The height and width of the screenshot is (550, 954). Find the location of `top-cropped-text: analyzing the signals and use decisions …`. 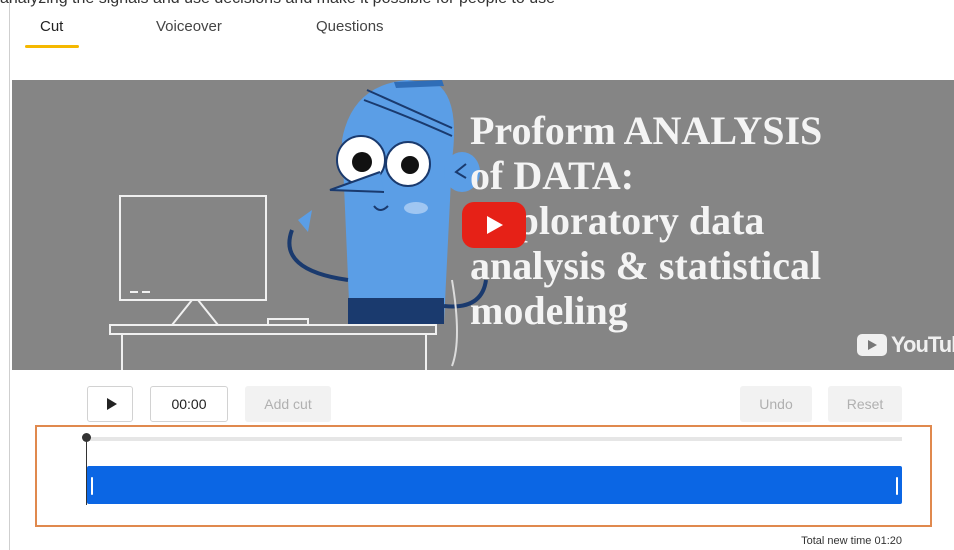

top-cropped-text: analyzing the signals and use decisions … is located at coordinates (477, 4).